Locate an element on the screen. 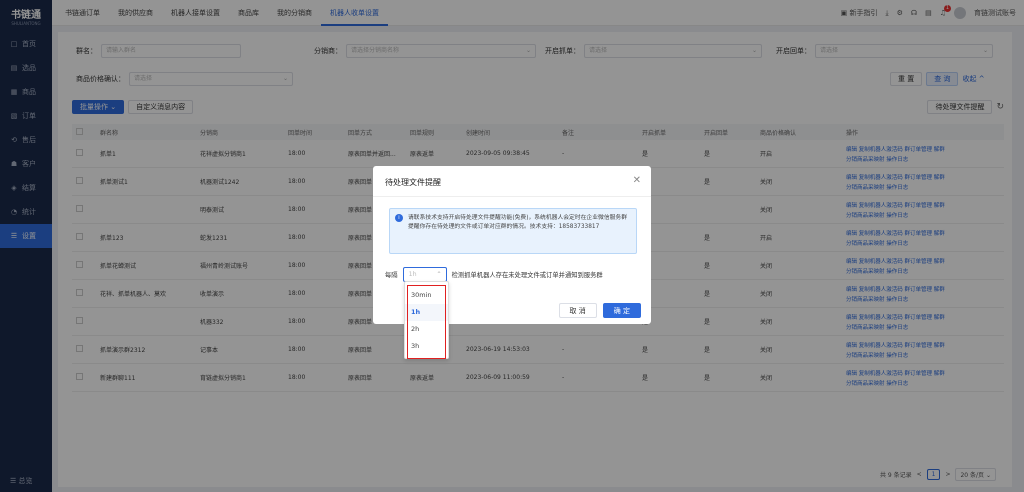  interval-dropdown: 30min 1h 2h 3h is located at coordinates (426, 320).